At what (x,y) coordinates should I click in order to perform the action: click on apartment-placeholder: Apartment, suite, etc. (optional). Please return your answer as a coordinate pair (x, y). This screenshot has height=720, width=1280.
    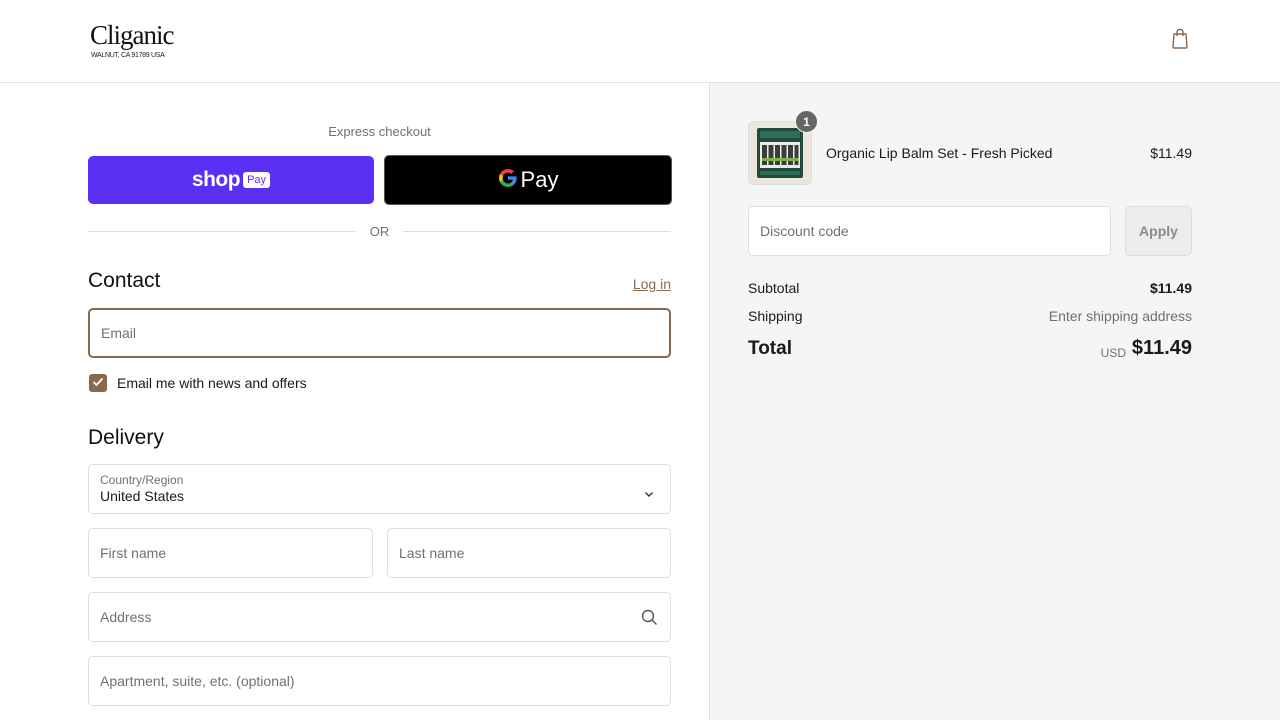
    Looking at the image, I should click on (197, 681).